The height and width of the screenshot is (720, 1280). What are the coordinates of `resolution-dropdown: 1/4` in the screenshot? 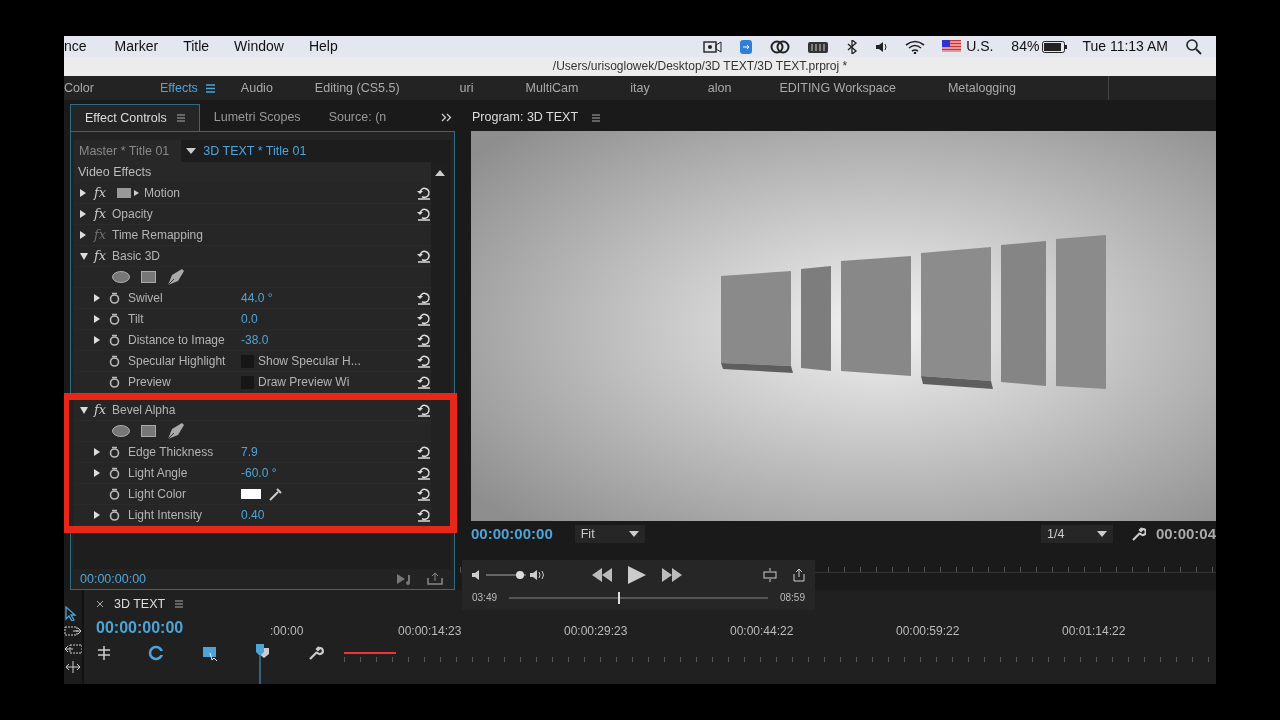 It's located at (1076, 534).